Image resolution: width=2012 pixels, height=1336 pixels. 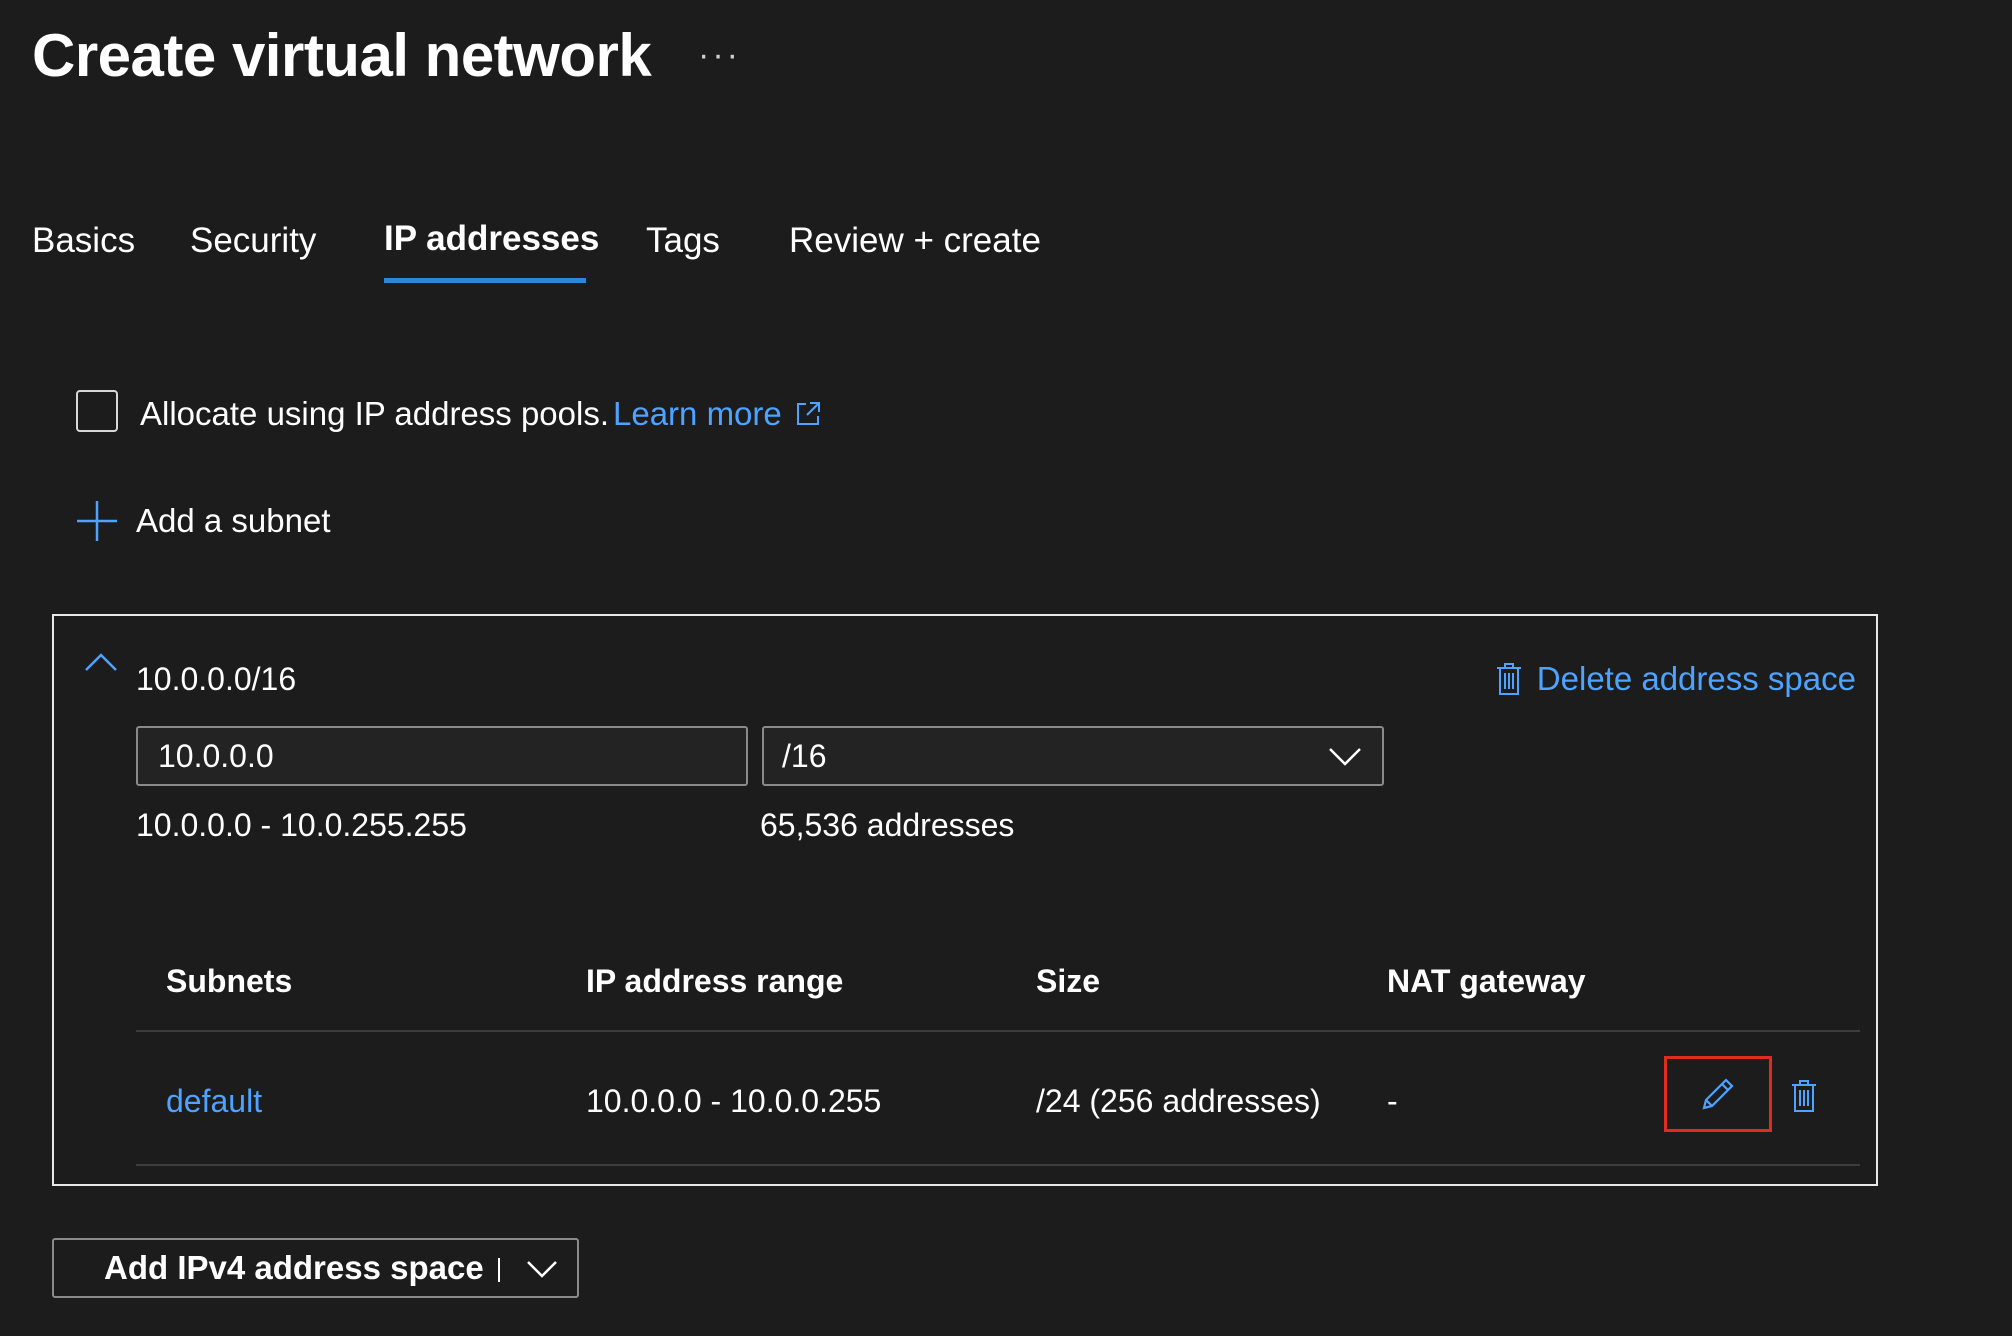 What do you see at coordinates (1068, 981) in the screenshot?
I see `column-header-size: Size` at bounding box center [1068, 981].